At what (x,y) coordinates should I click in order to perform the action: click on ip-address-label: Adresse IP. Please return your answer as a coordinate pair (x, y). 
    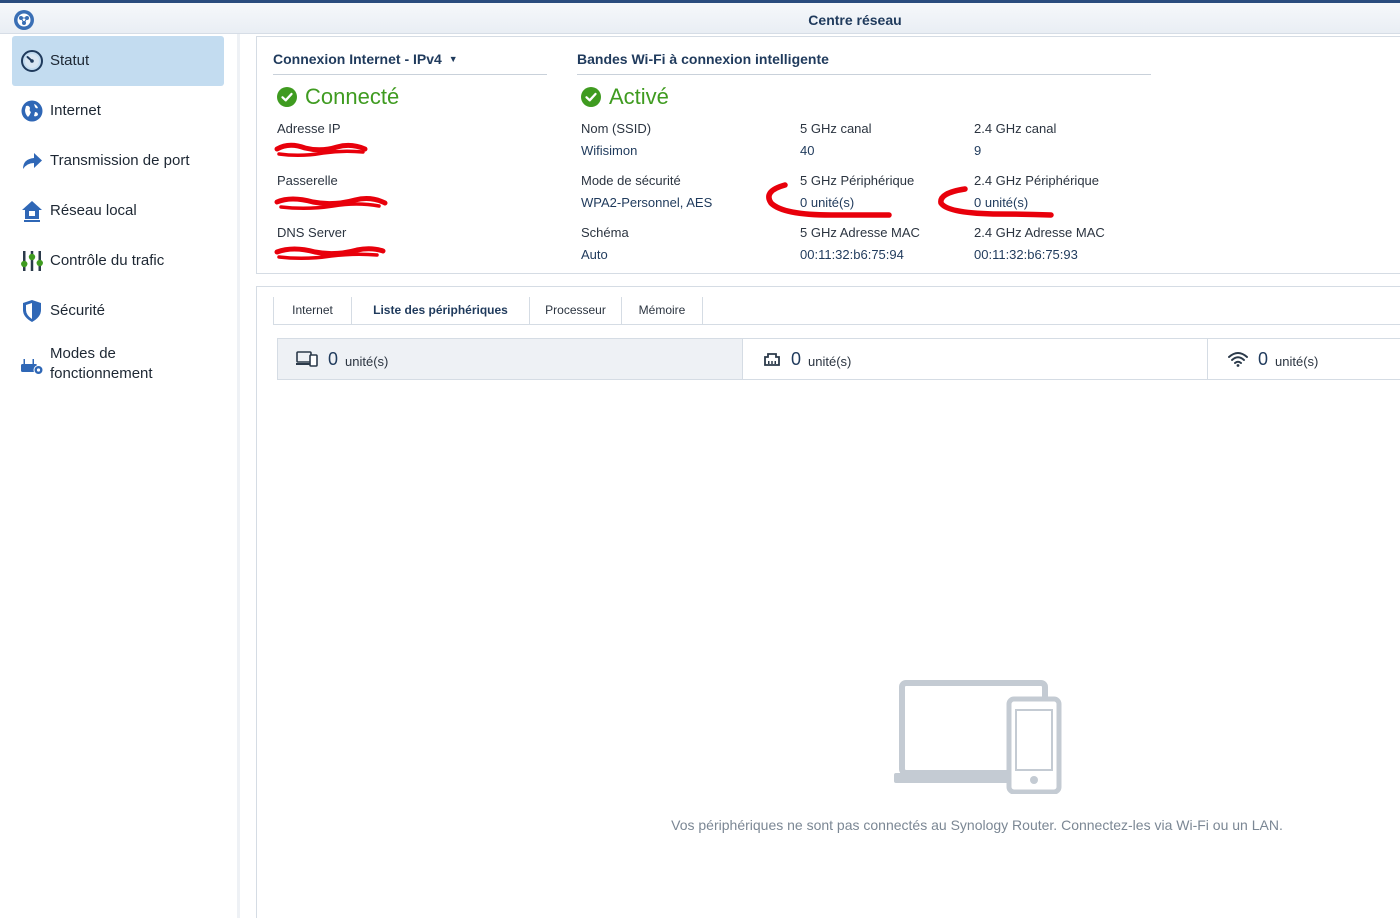
    Looking at the image, I should click on (309, 128).